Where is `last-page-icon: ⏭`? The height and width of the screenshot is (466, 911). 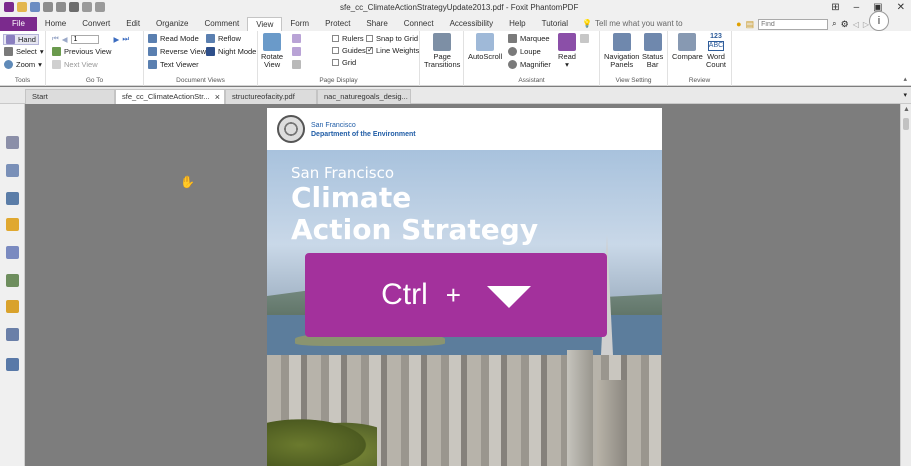
last-page-icon: ⏭ is located at coordinates (125, 39).